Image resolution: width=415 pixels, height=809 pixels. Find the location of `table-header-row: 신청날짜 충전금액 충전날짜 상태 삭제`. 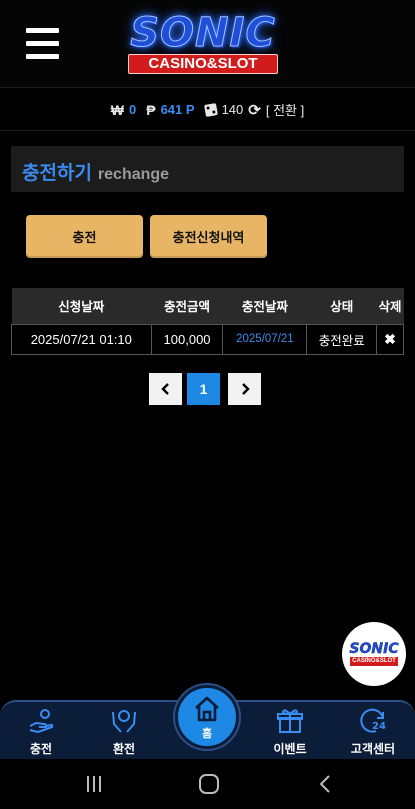

table-header-row: 신청날짜 충전금액 충전날짜 상태 삭제 is located at coordinates (207, 306).